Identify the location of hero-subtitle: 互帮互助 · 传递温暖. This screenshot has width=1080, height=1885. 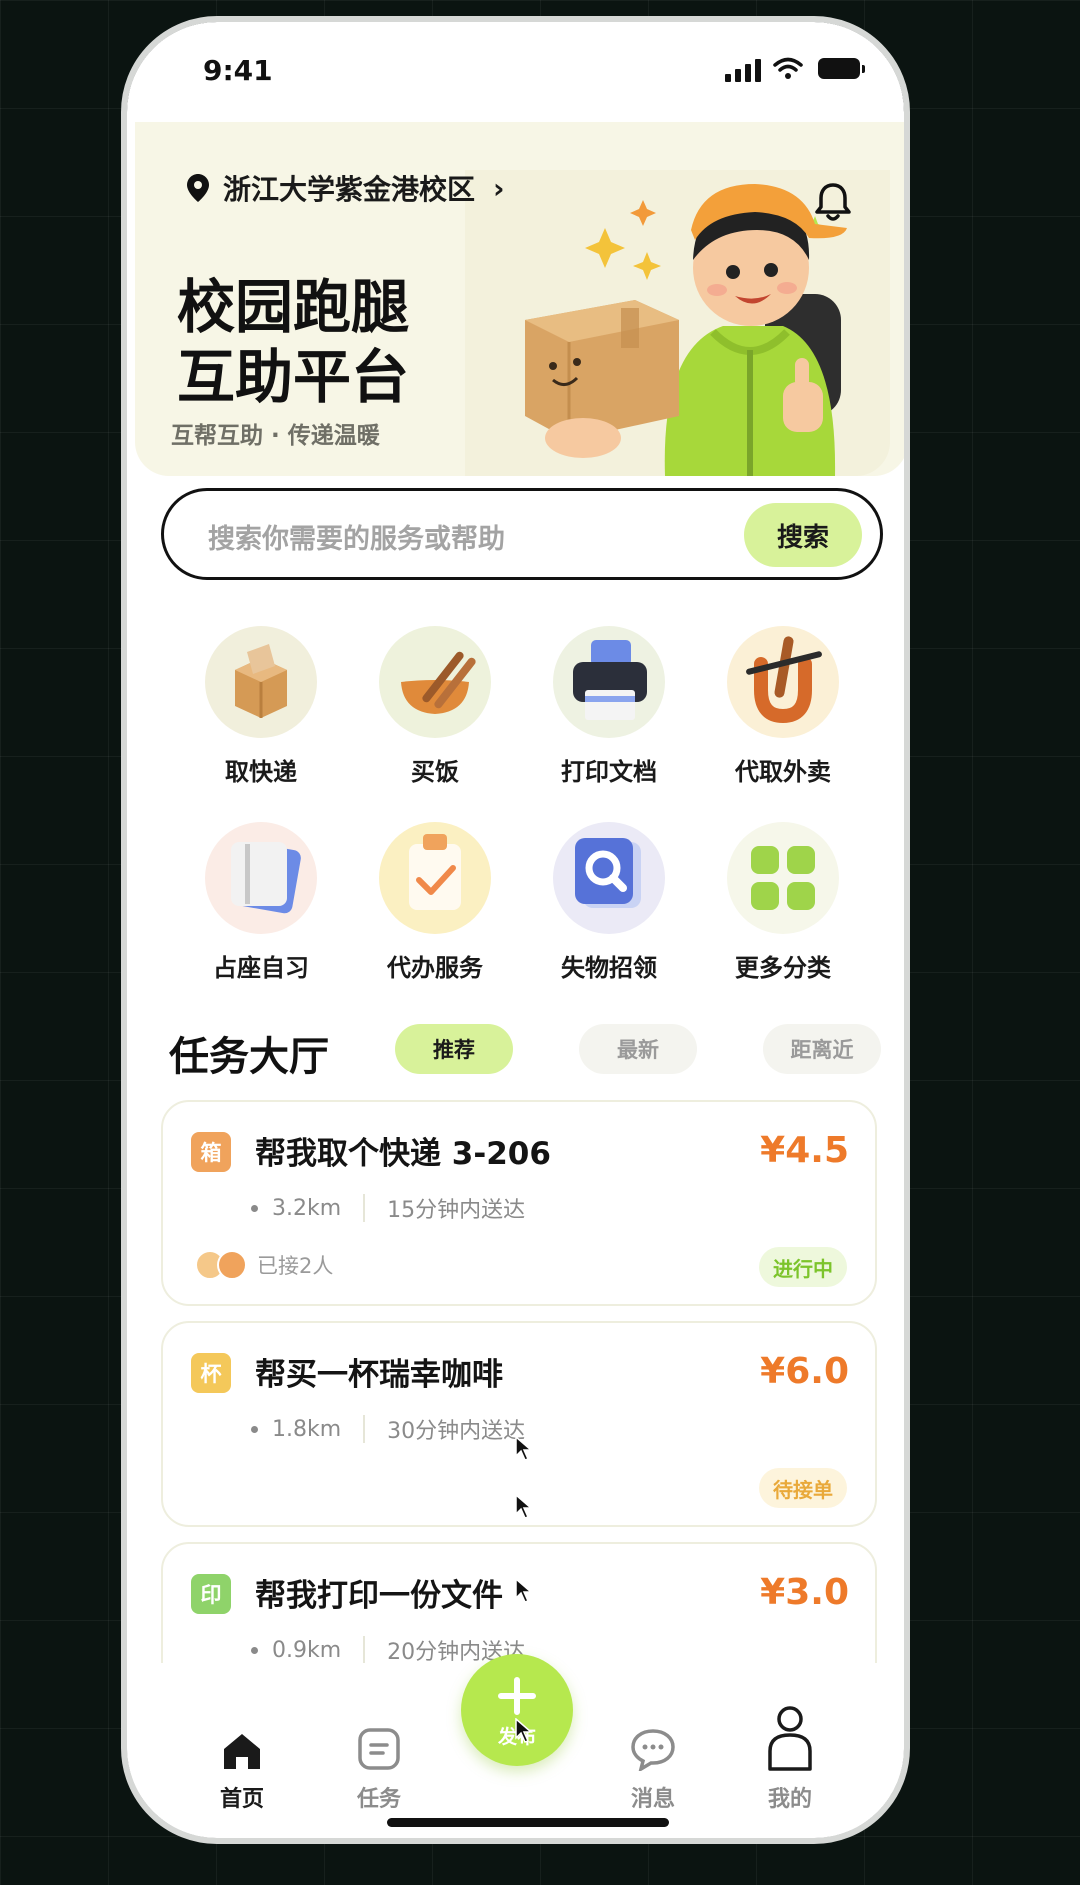
(275, 436).